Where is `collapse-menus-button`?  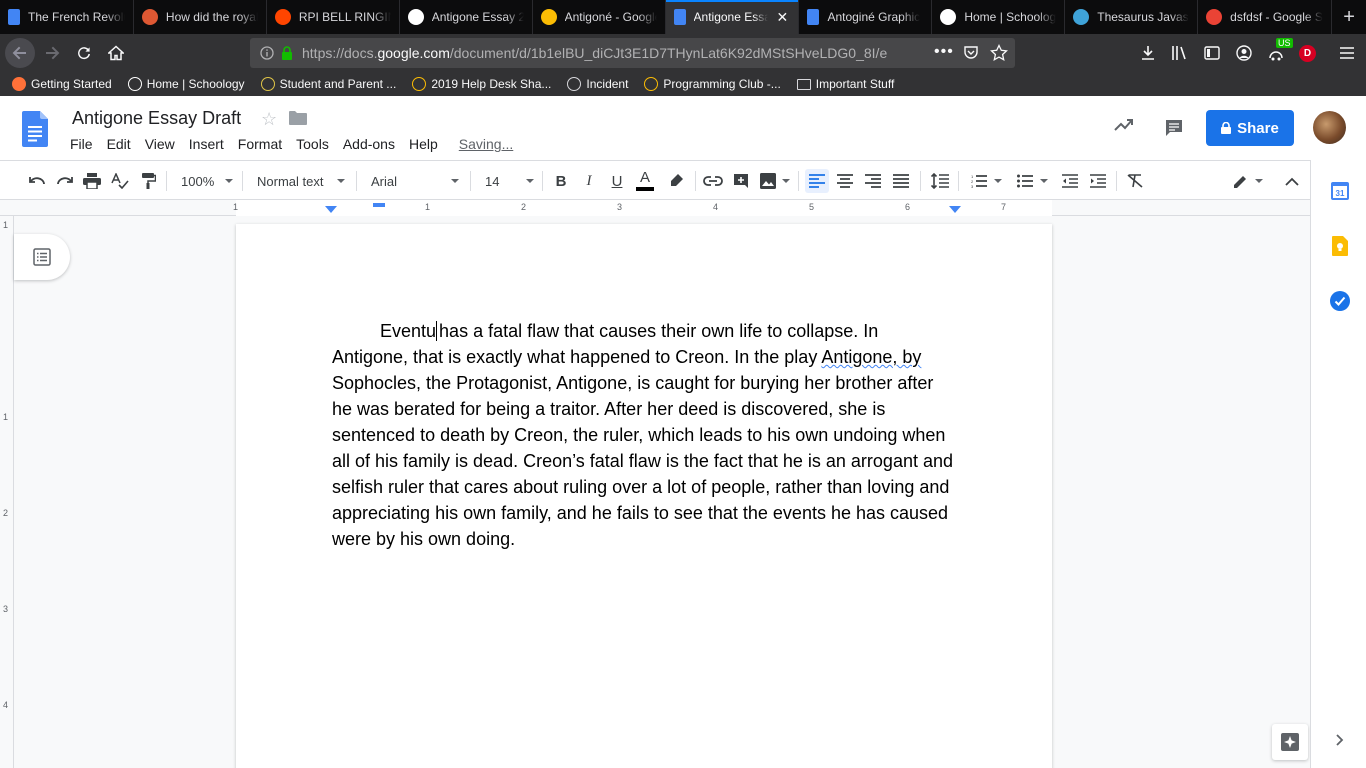 collapse-menus-button is located at coordinates (1292, 181).